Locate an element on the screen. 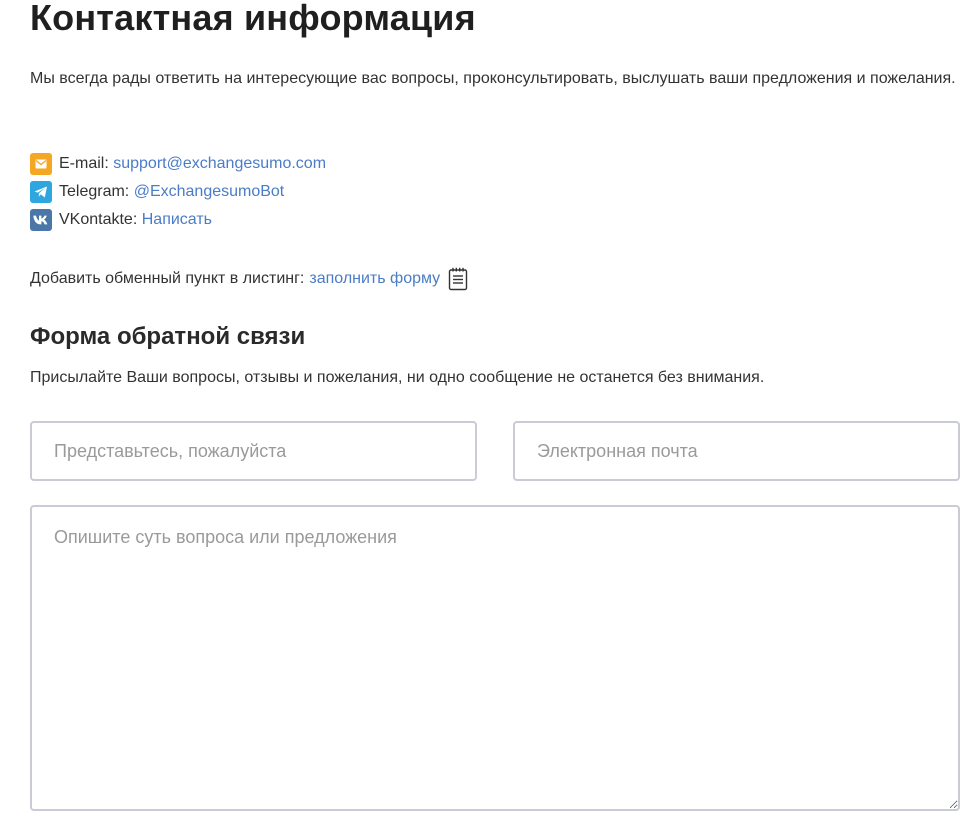 The image size is (980, 819). listing-label: Добавить обменный пункт в листинг: is located at coordinates (167, 278).